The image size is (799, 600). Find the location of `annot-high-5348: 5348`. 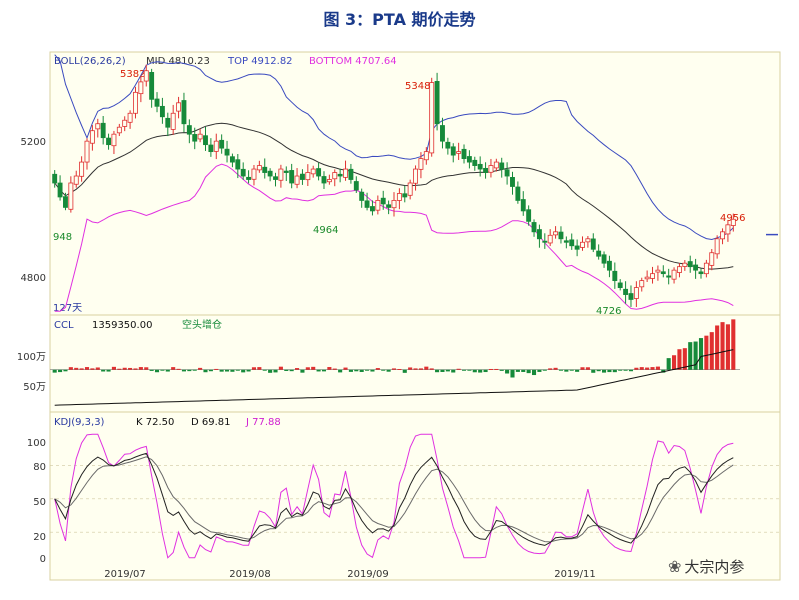

annot-high-5348: 5348 is located at coordinates (417, 86).